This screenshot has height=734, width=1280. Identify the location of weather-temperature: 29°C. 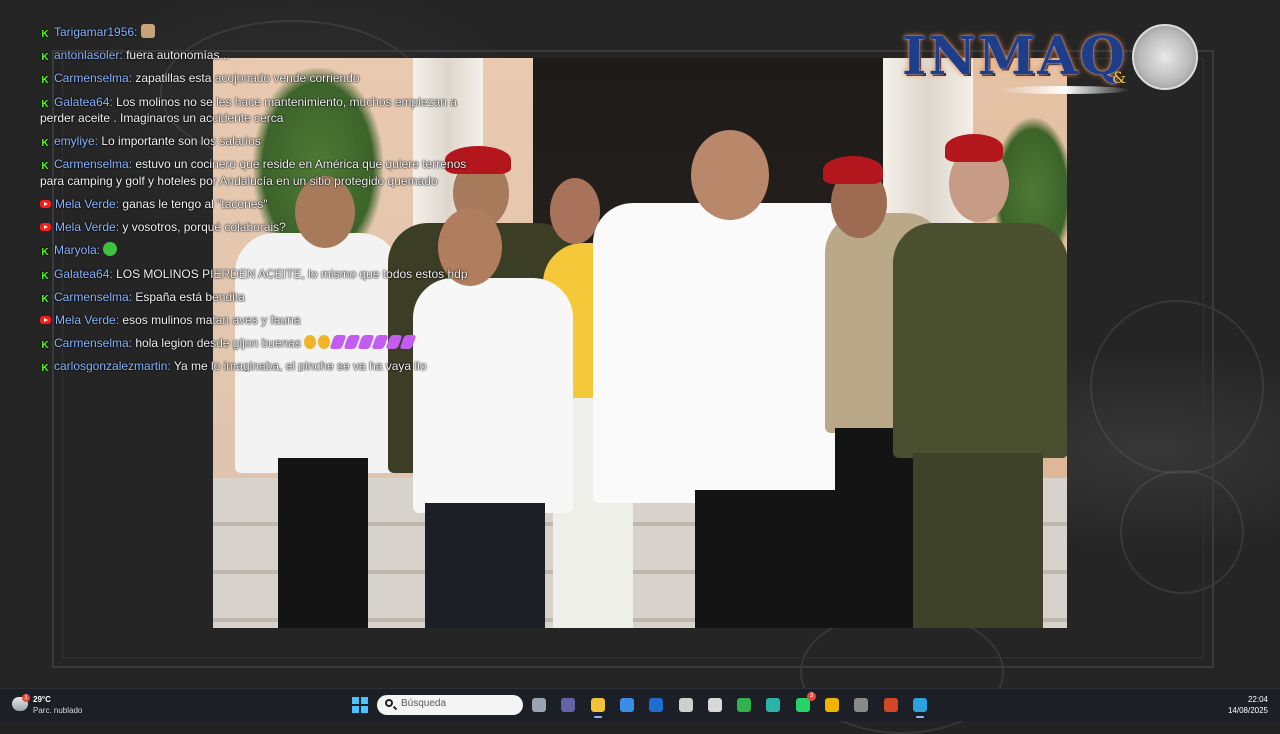
(42, 699).